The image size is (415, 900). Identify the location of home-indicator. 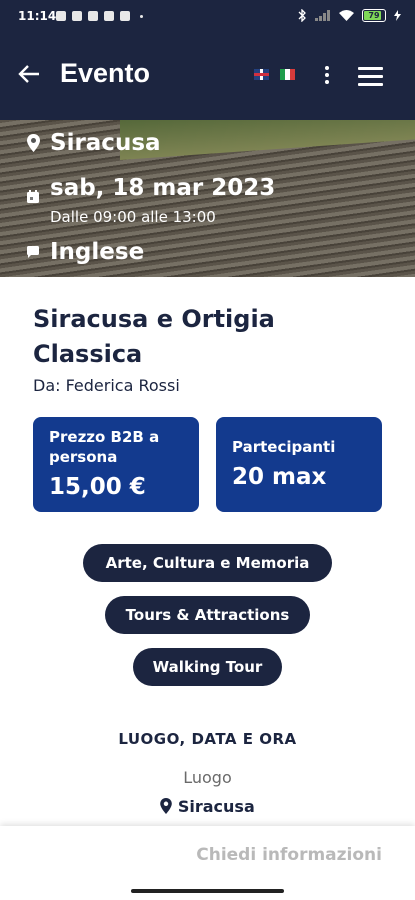
(207, 891).